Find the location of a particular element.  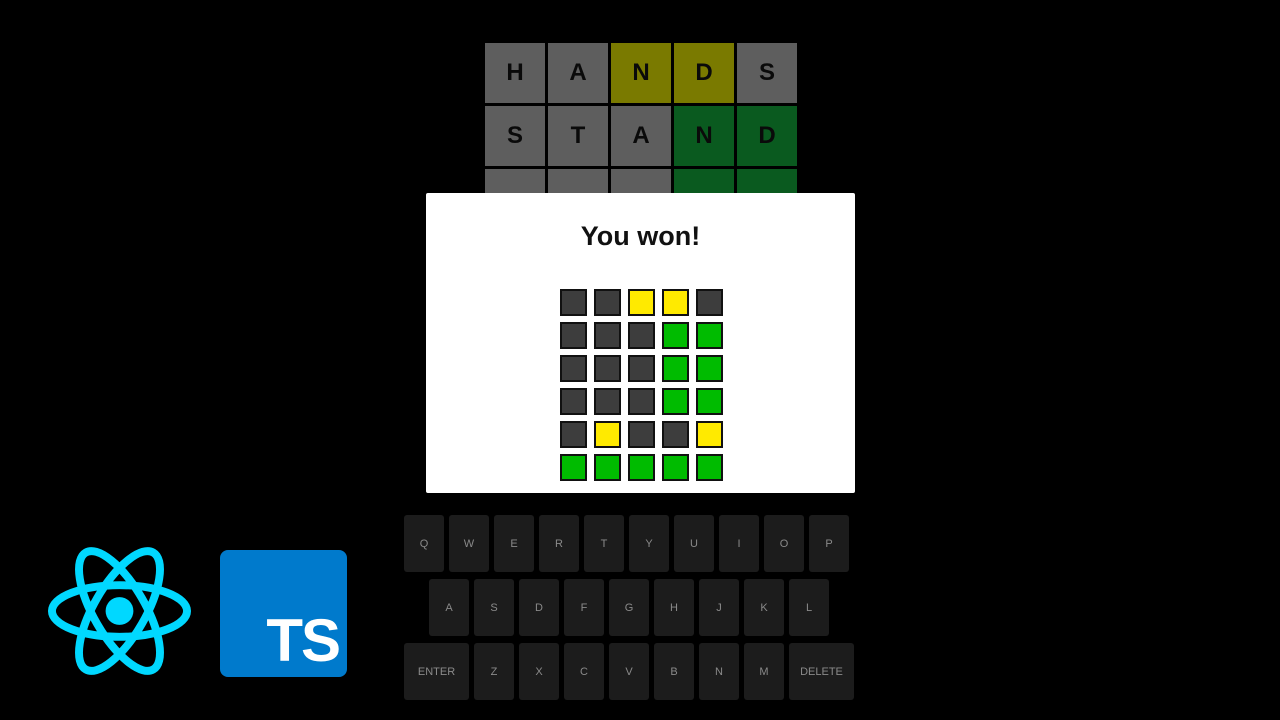

key-x: X is located at coordinates (539, 671).